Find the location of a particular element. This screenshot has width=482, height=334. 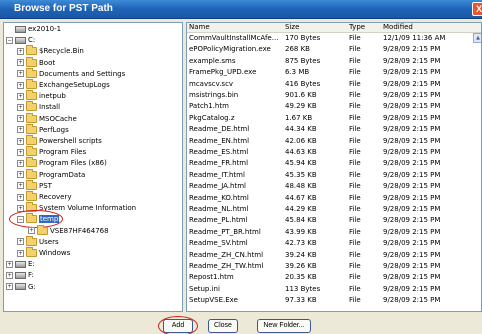

file-name: Readme_ES.html is located at coordinates (219, 152).